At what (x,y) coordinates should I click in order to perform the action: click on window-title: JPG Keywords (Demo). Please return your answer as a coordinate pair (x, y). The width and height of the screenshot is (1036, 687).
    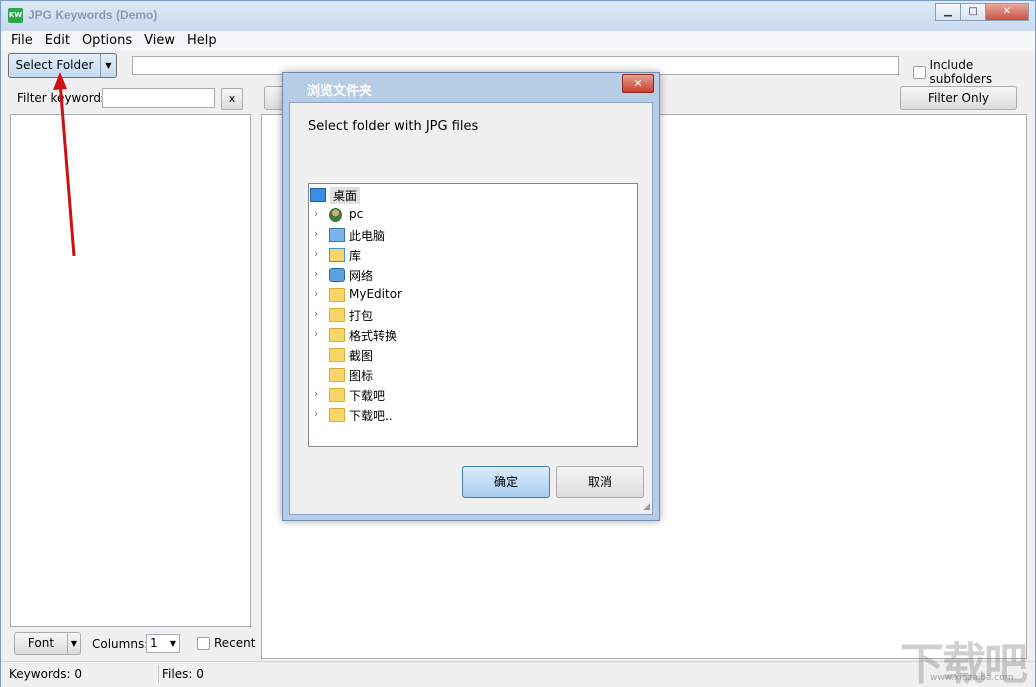
    Looking at the image, I should click on (93, 15).